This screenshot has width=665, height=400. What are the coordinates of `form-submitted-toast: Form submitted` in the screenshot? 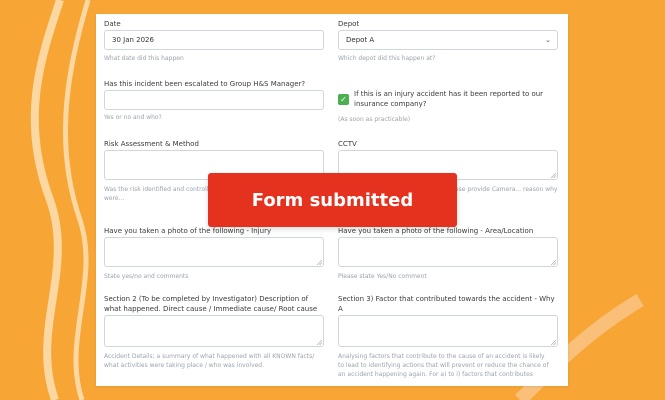 It's located at (332, 200).